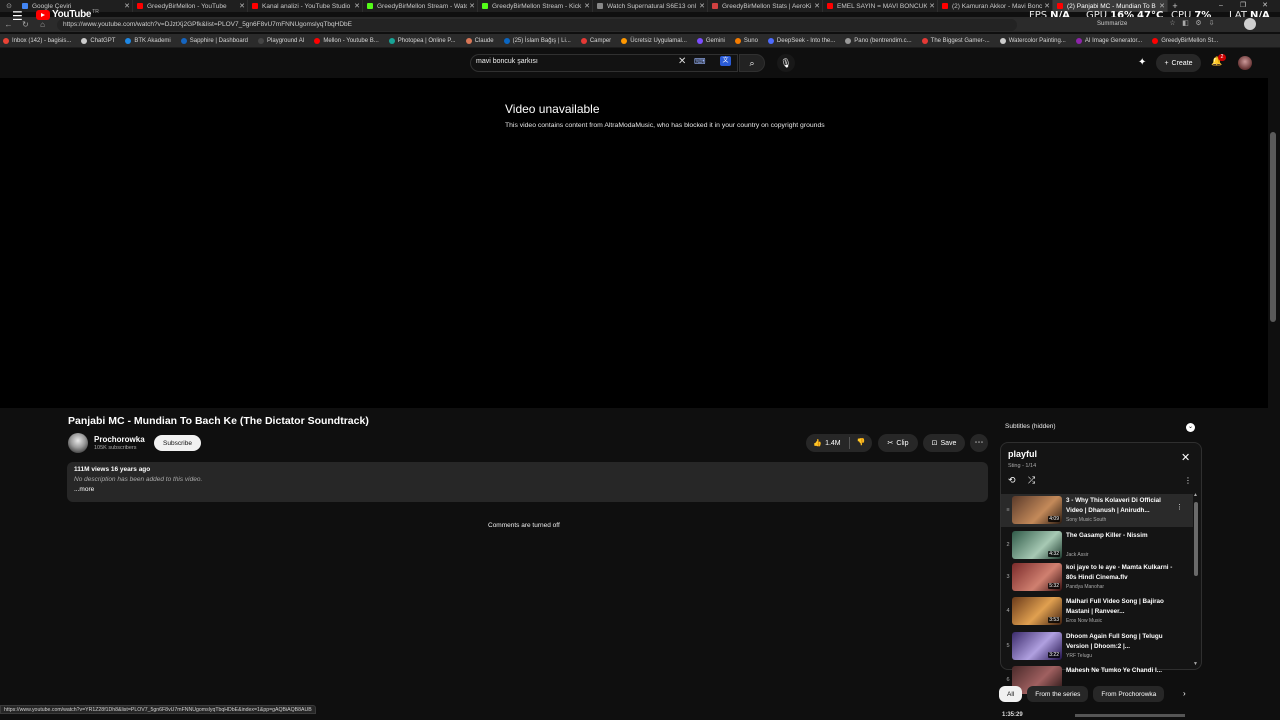 This screenshot has width=1280, height=720. Describe the element at coordinates (1129, 694) in the screenshot. I see `chip-from-channel: From Prochorowka` at that location.